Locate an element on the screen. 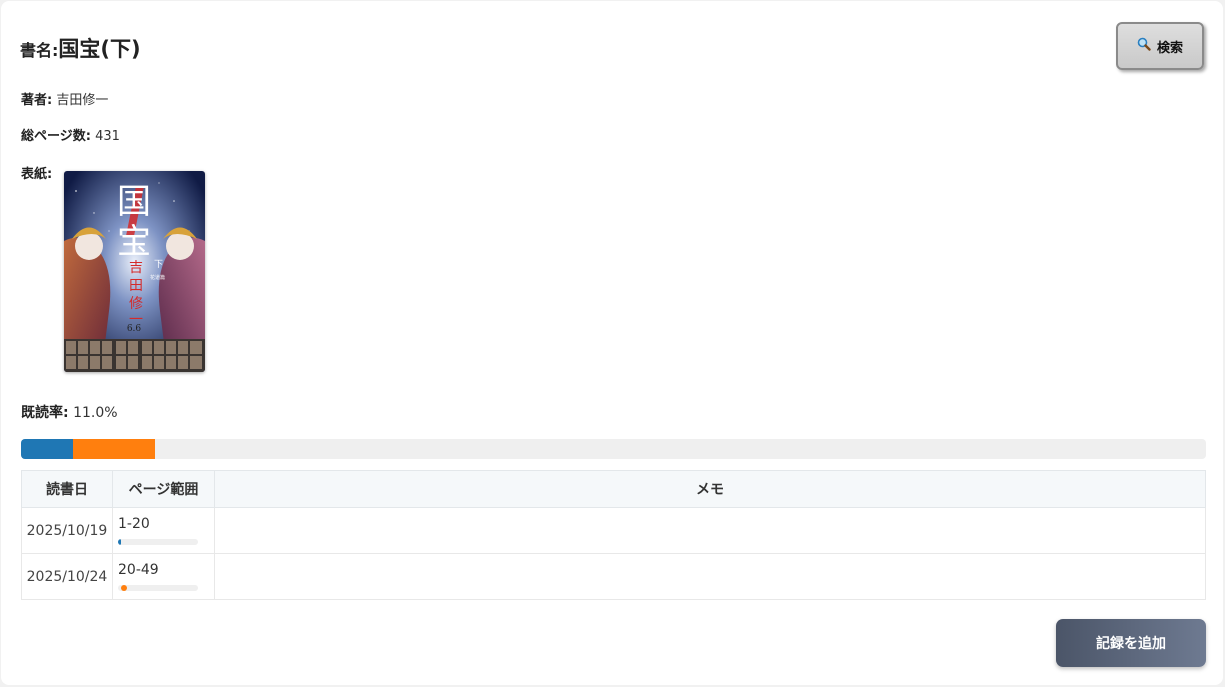 The width and height of the screenshot is (1225, 687). page-count-value: 431 is located at coordinates (107, 136).